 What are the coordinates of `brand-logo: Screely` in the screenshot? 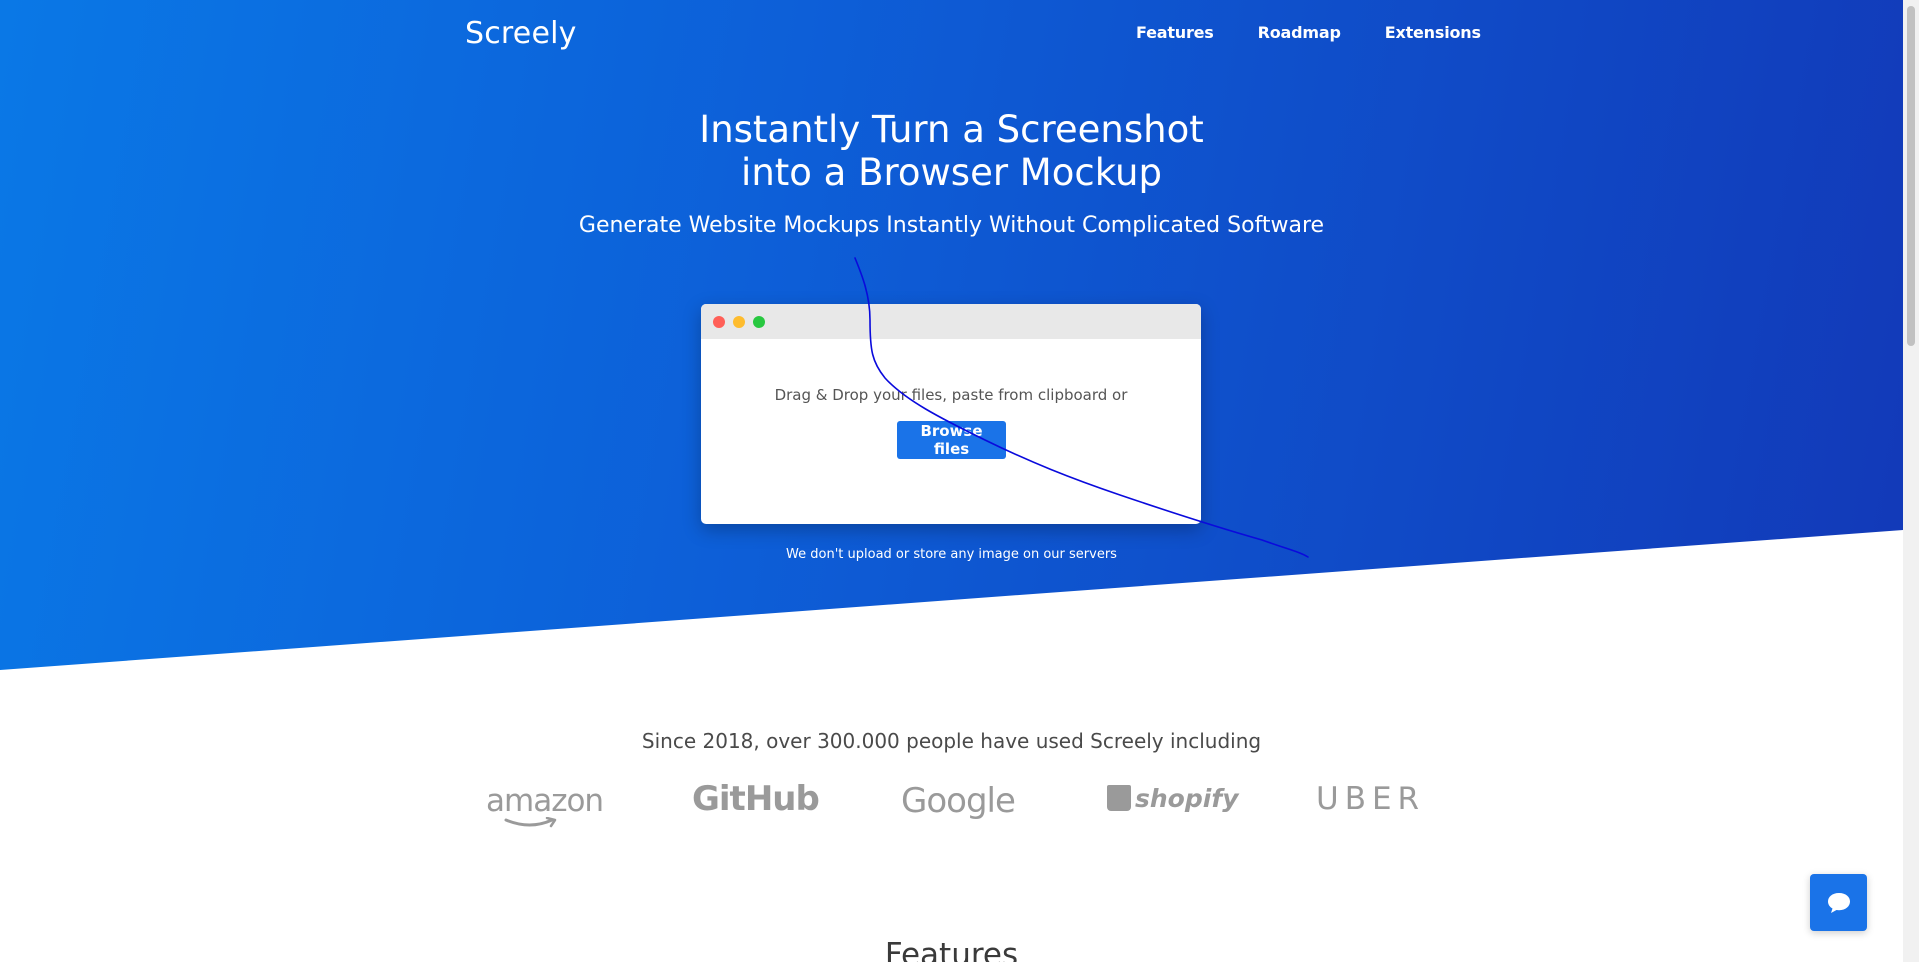 It's located at (521, 33).